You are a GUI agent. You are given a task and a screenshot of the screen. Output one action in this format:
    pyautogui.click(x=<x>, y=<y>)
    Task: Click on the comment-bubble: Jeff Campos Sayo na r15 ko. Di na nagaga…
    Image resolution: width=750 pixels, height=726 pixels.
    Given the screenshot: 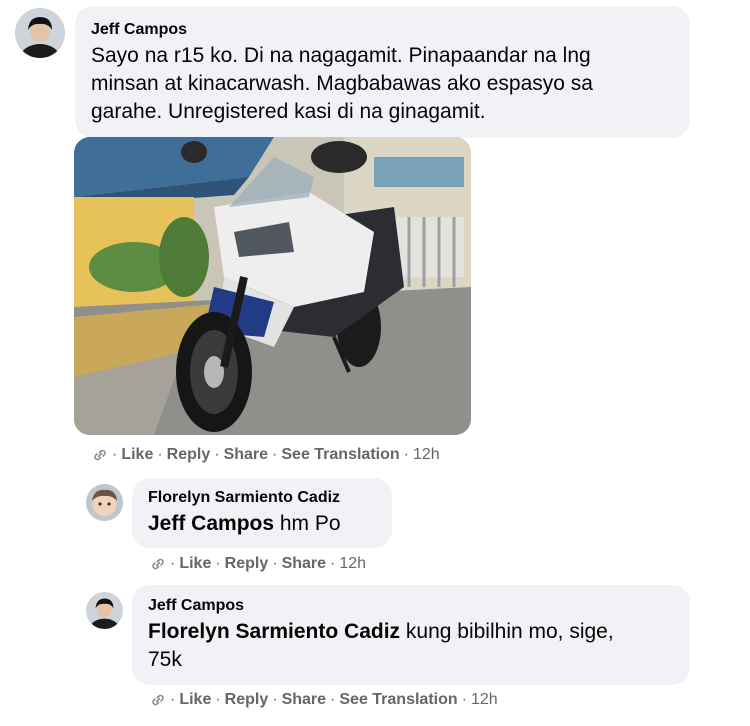 What is the action you would take?
    pyautogui.click(x=382, y=72)
    